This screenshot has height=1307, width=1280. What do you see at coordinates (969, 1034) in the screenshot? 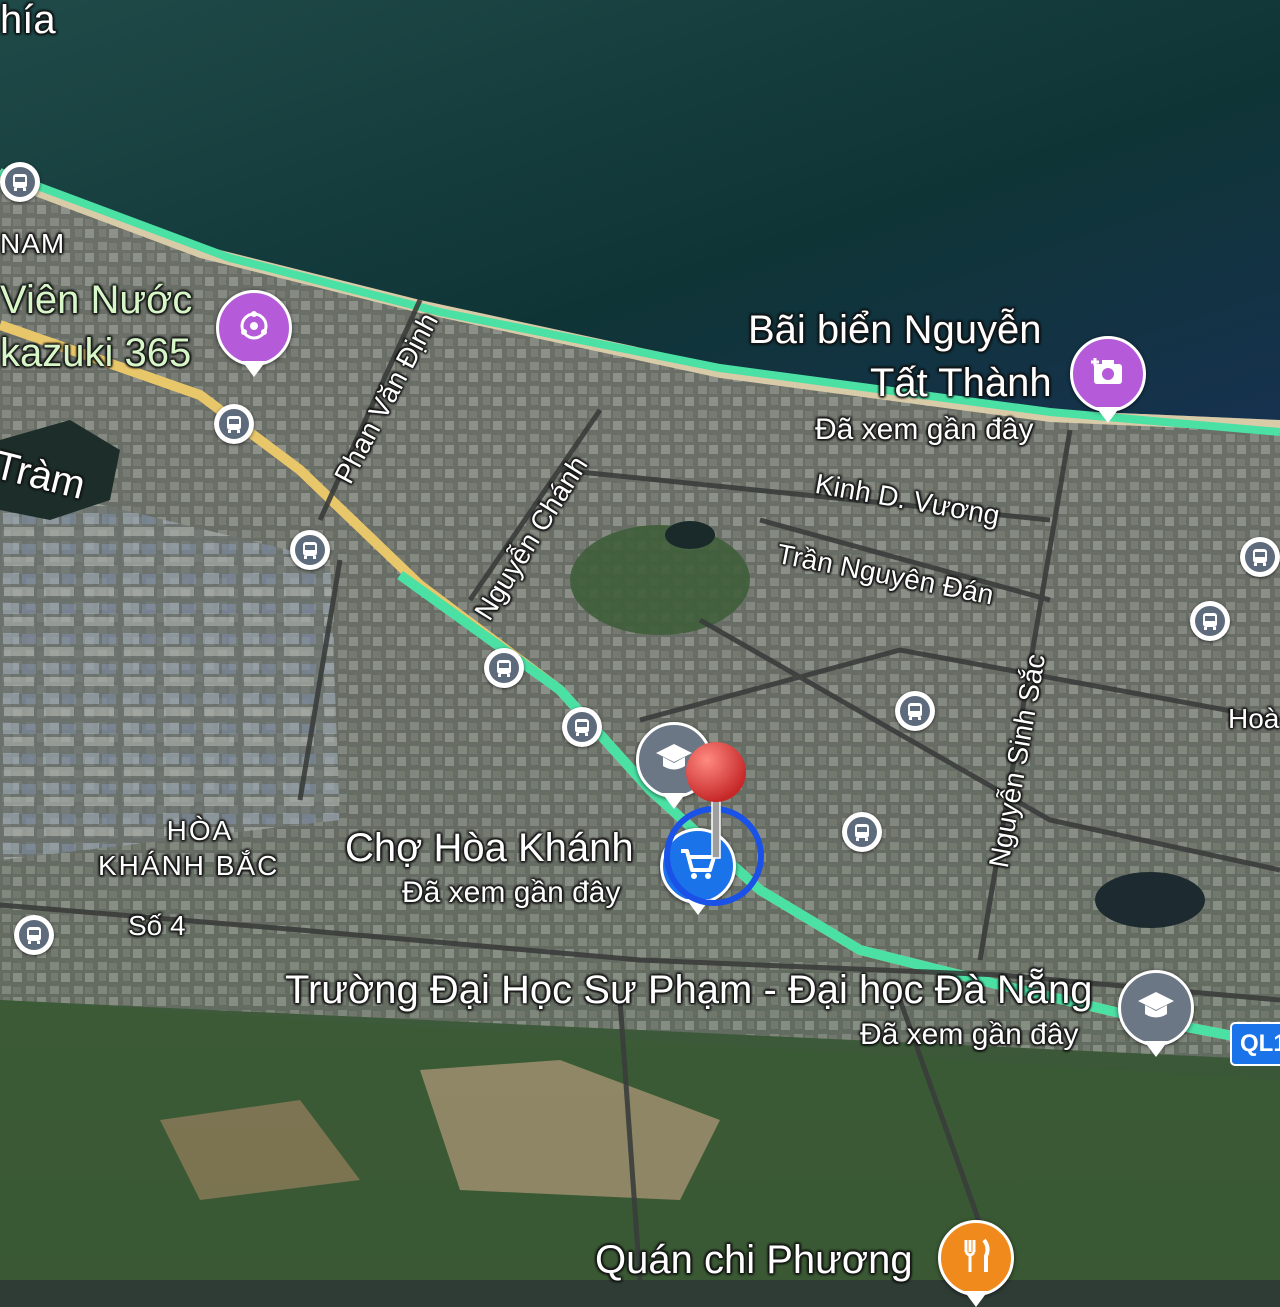
I see `university-recent-label: Đã xem gần đây` at bounding box center [969, 1034].